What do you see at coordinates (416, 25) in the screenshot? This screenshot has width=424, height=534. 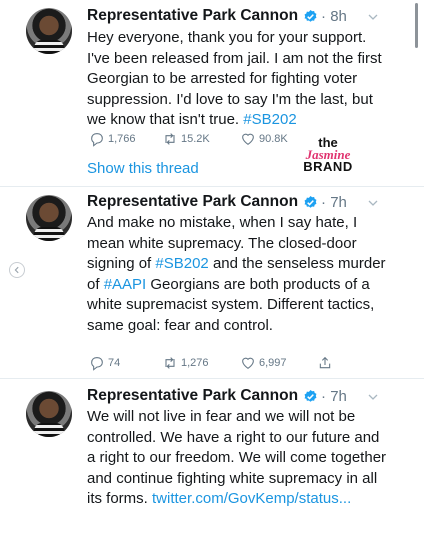 I see `scrollbar` at bounding box center [416, 25].